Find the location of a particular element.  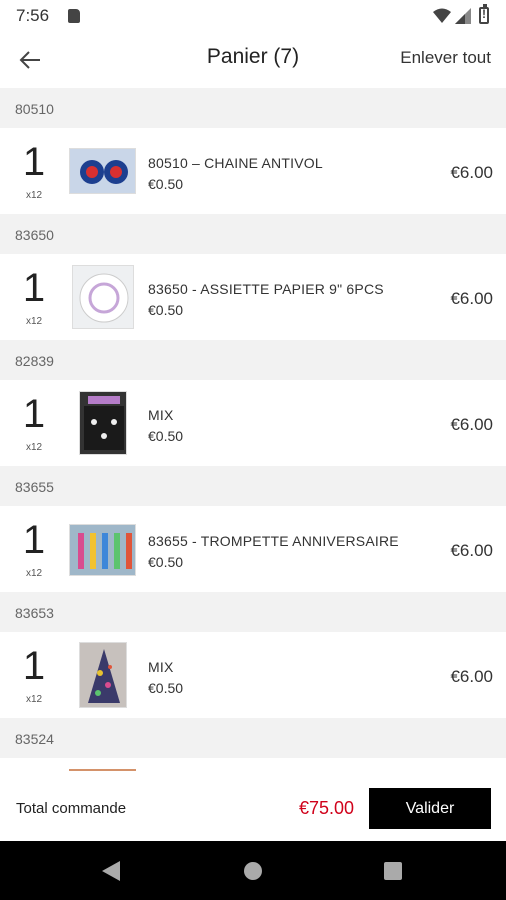

order-total-label: Total commande is located at coordinates (71, 808).